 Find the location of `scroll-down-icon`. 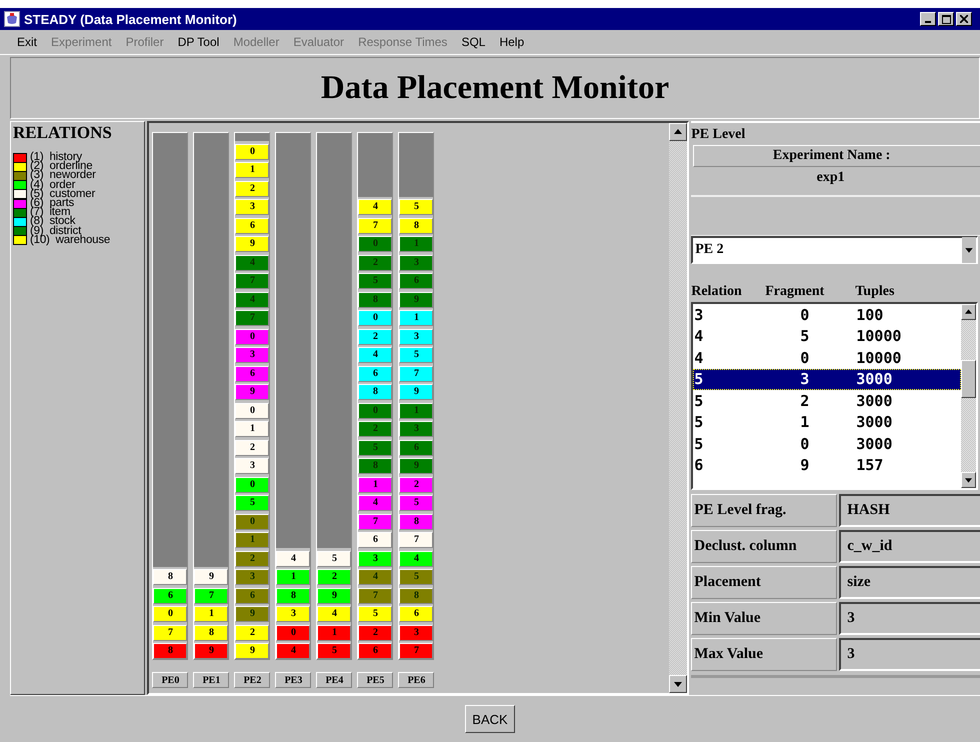

scroll-down-icon is located at coordinates (968, 480).